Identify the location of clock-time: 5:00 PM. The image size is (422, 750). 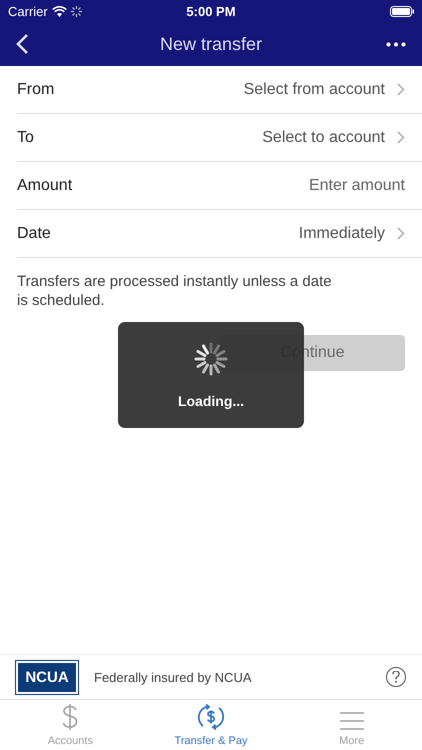
(211, 11).